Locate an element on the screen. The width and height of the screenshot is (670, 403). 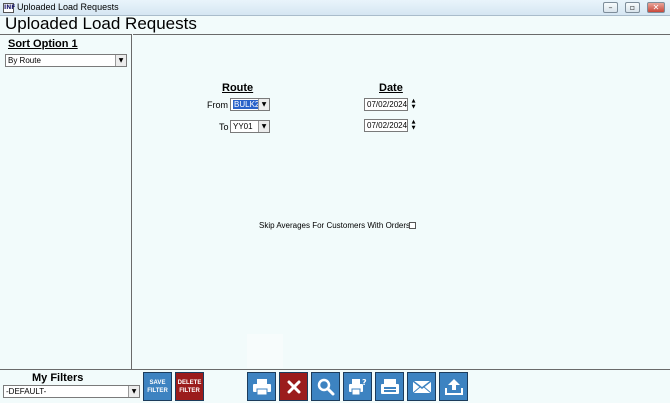
route-to-value: YY01 is located at coordinates (243, 126).